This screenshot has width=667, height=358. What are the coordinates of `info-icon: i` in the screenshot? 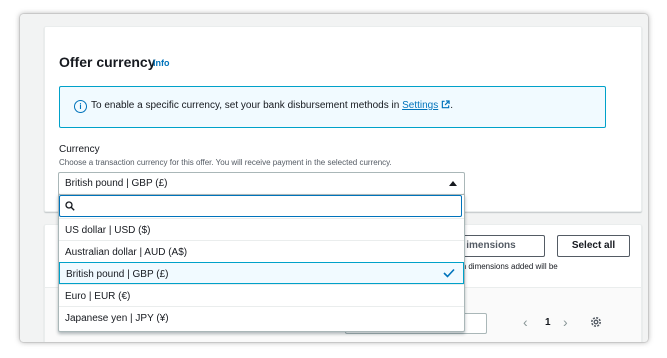 It's located at (80, 106).